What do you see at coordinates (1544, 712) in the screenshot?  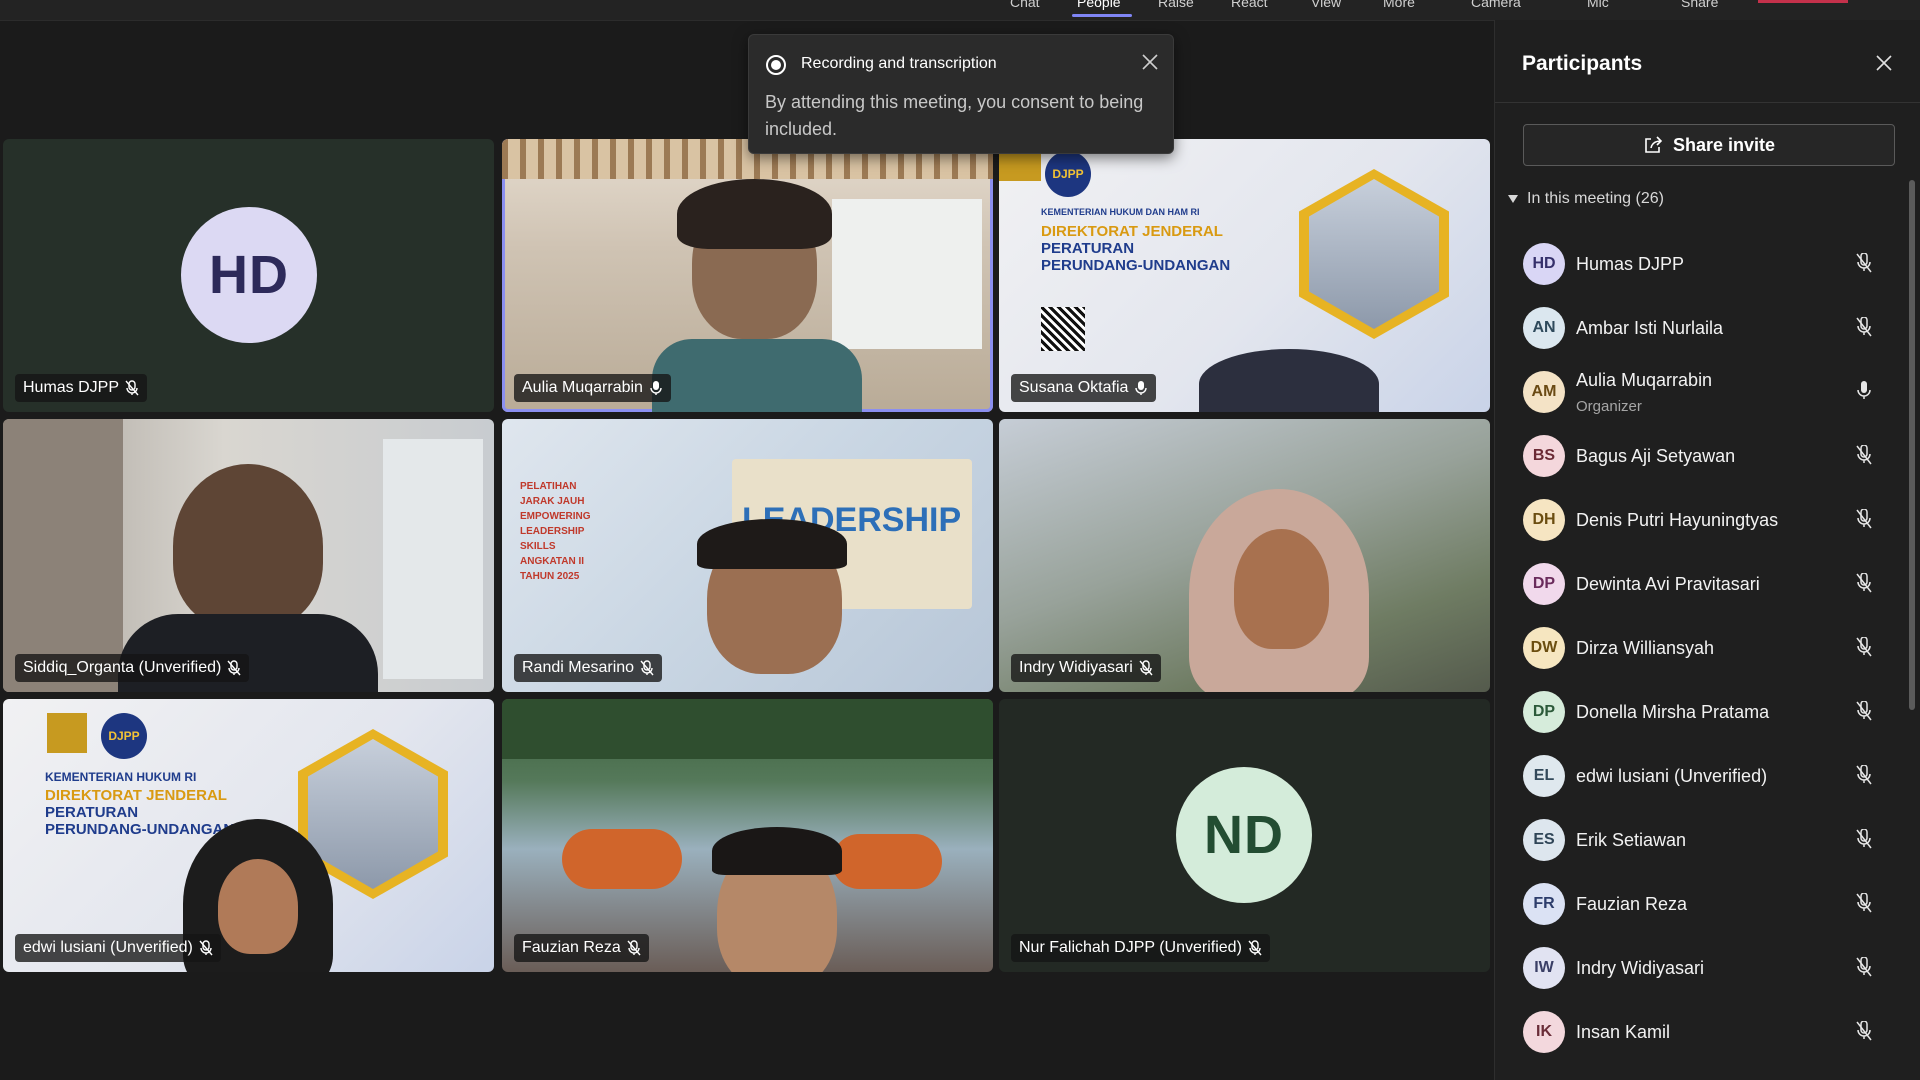 I see `avatar: DP` at bounding box center [1544, 712].